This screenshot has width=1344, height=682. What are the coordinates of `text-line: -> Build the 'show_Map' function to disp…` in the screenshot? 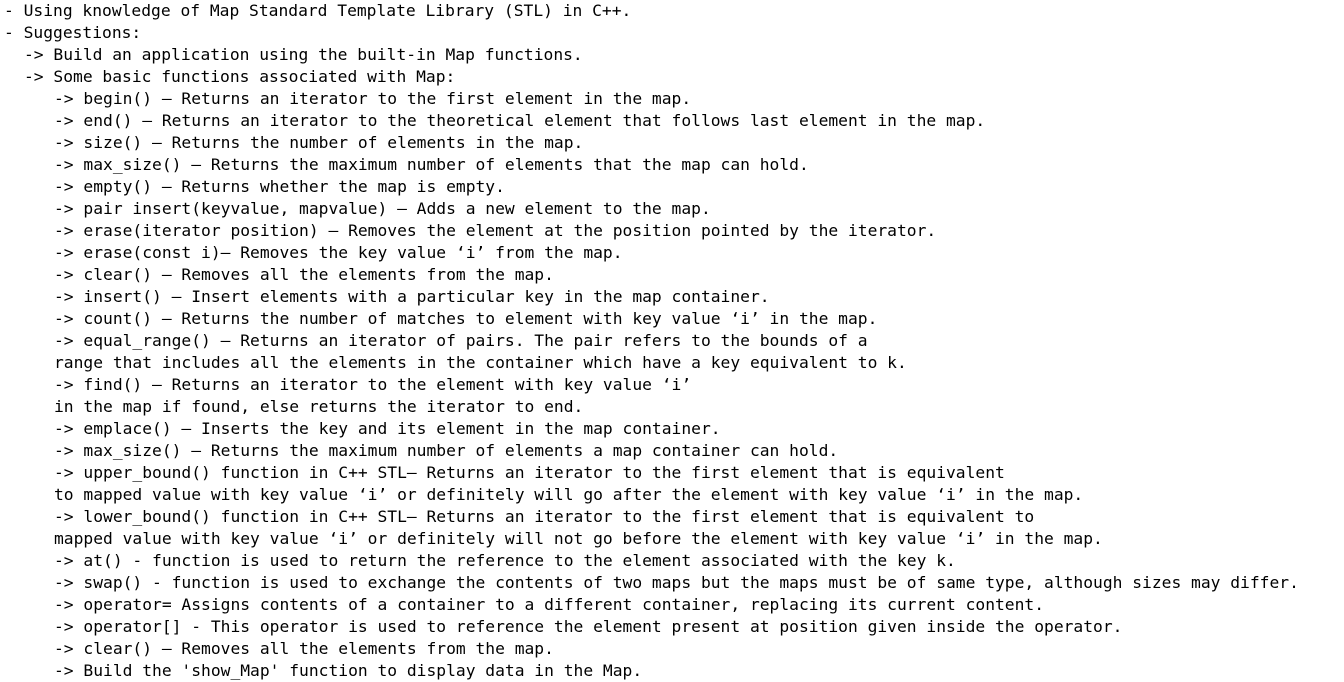 It's located at (348, 670).